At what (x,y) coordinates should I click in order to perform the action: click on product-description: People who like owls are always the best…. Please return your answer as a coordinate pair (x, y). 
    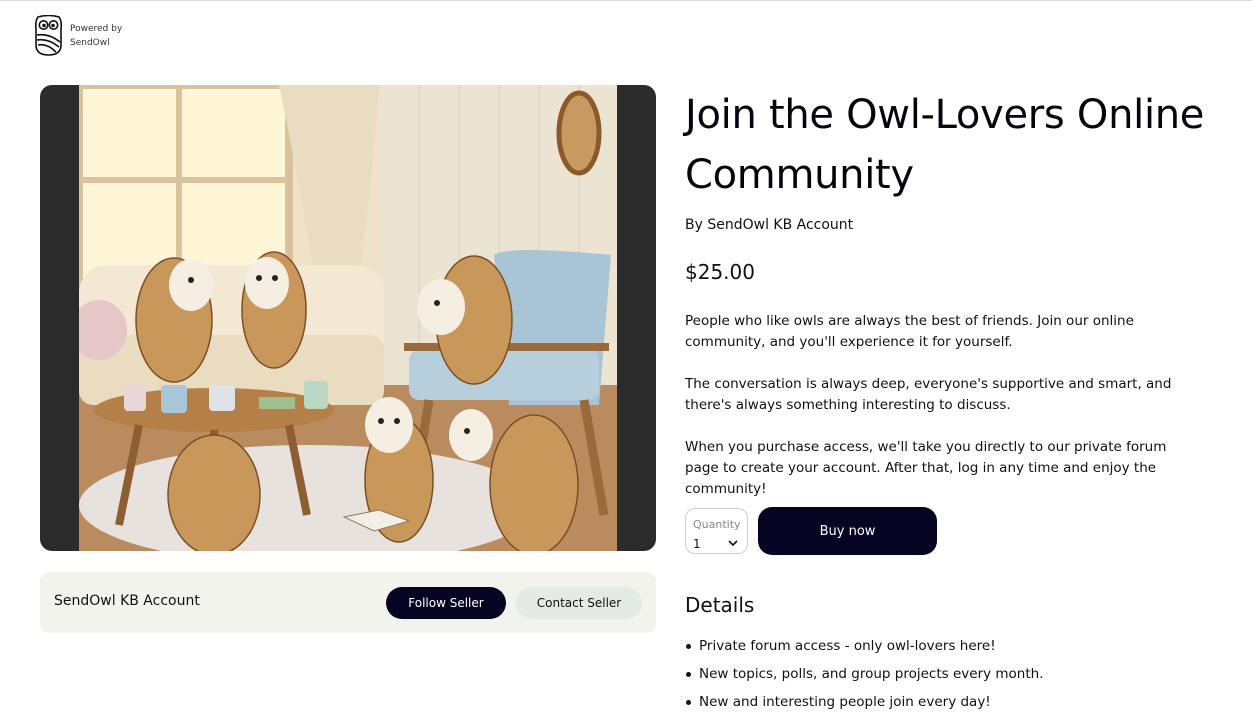
    Looking at the image, I should click on (935, 416).